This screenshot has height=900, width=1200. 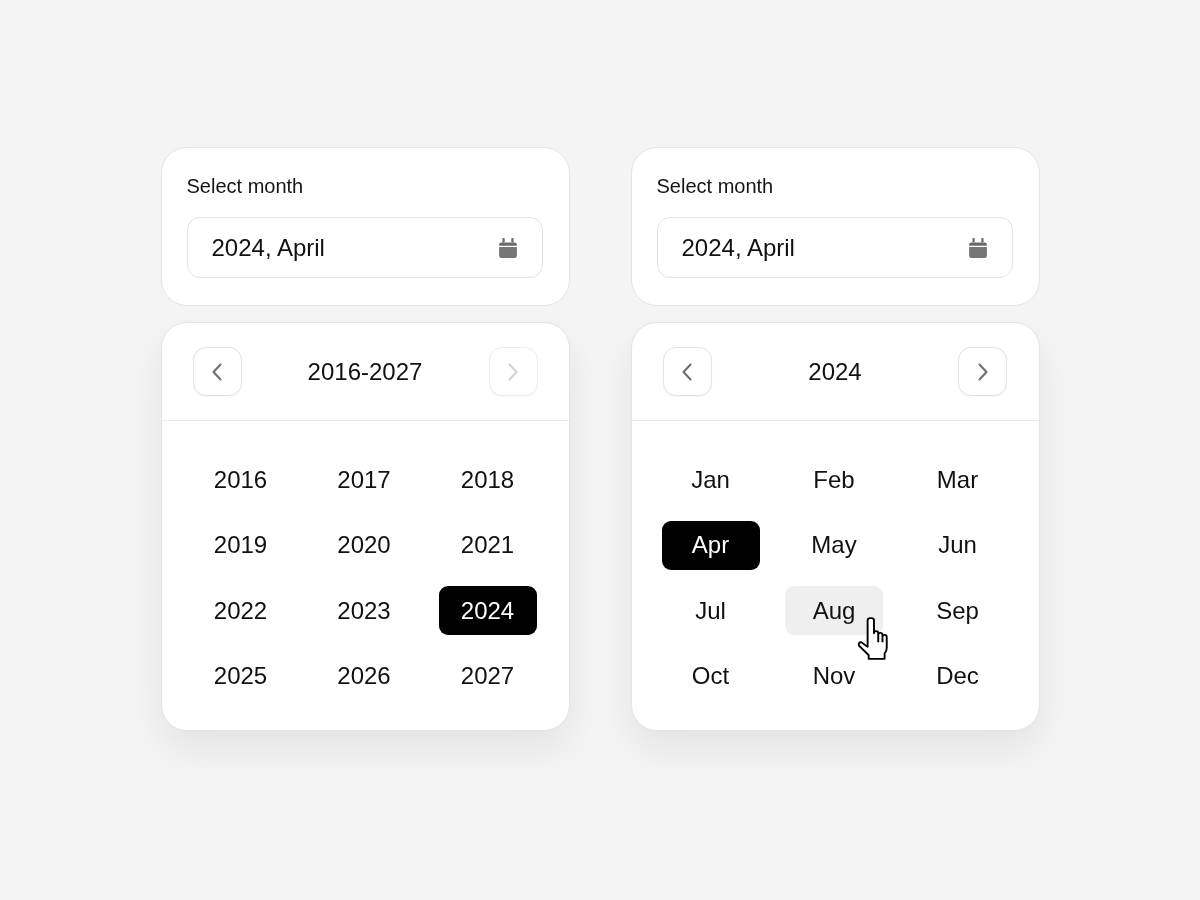 I want to click on month-option: Jul, so click(x=710, y=610).